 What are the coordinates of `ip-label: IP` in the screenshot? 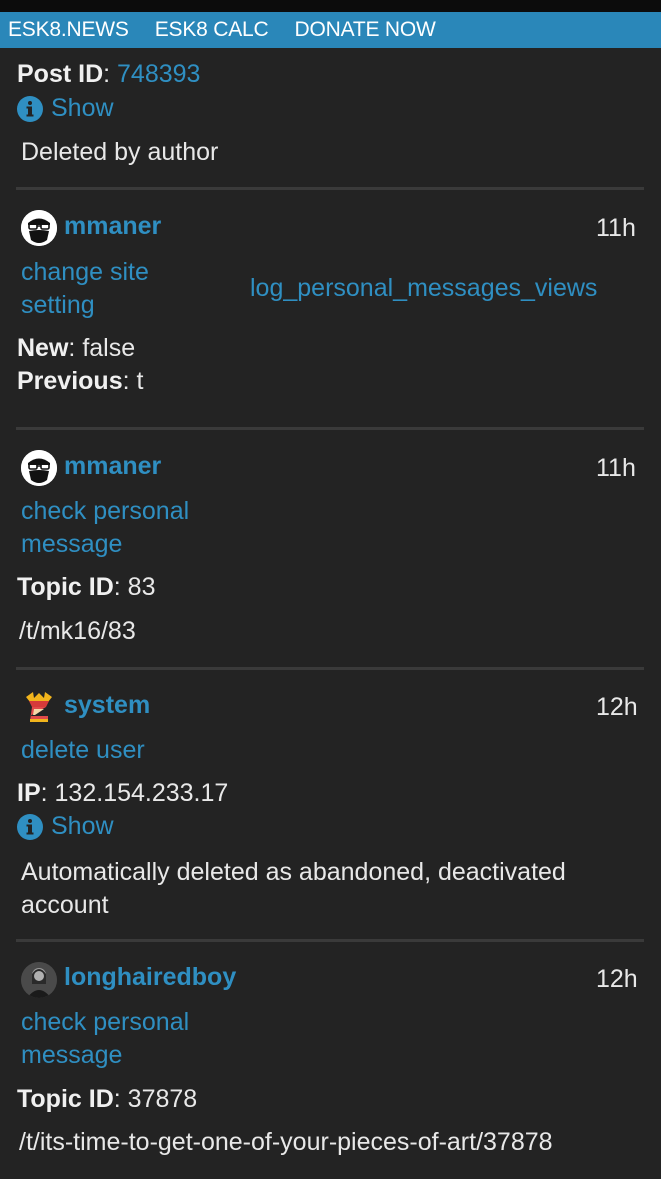 It's located at (29, 793).